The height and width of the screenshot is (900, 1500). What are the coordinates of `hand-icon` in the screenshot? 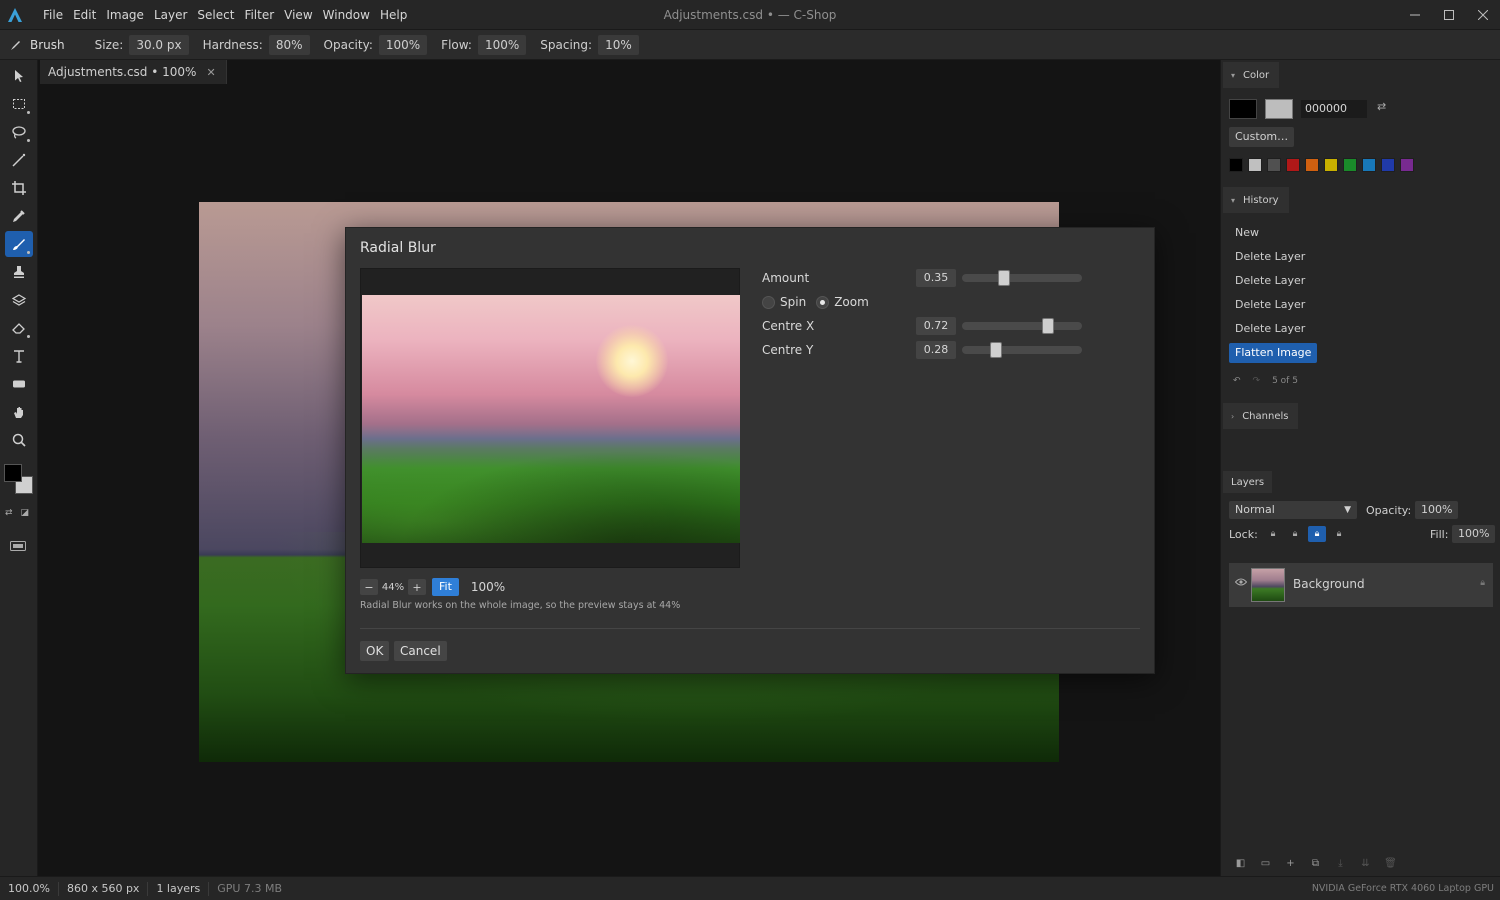 It's located at (19, 412).